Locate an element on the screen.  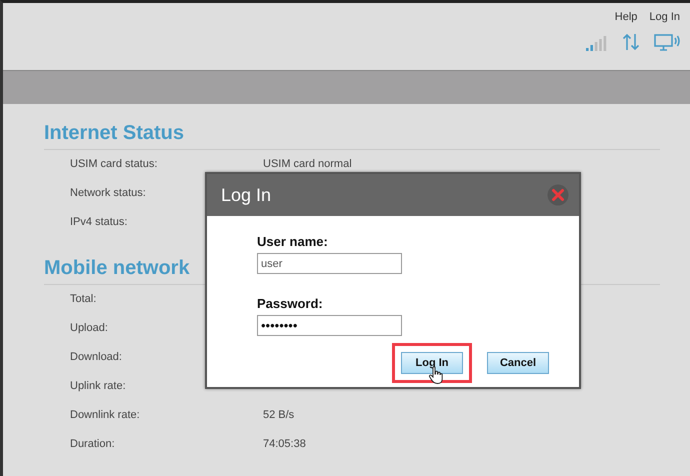
cancel-button: Cancel is located at coordinates (518, 363).